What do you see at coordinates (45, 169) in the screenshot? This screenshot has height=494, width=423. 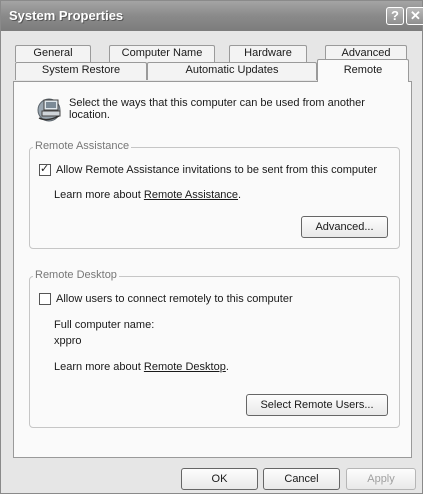 I see `remote-assistance-checkbox` at bounding box center [45, 169].